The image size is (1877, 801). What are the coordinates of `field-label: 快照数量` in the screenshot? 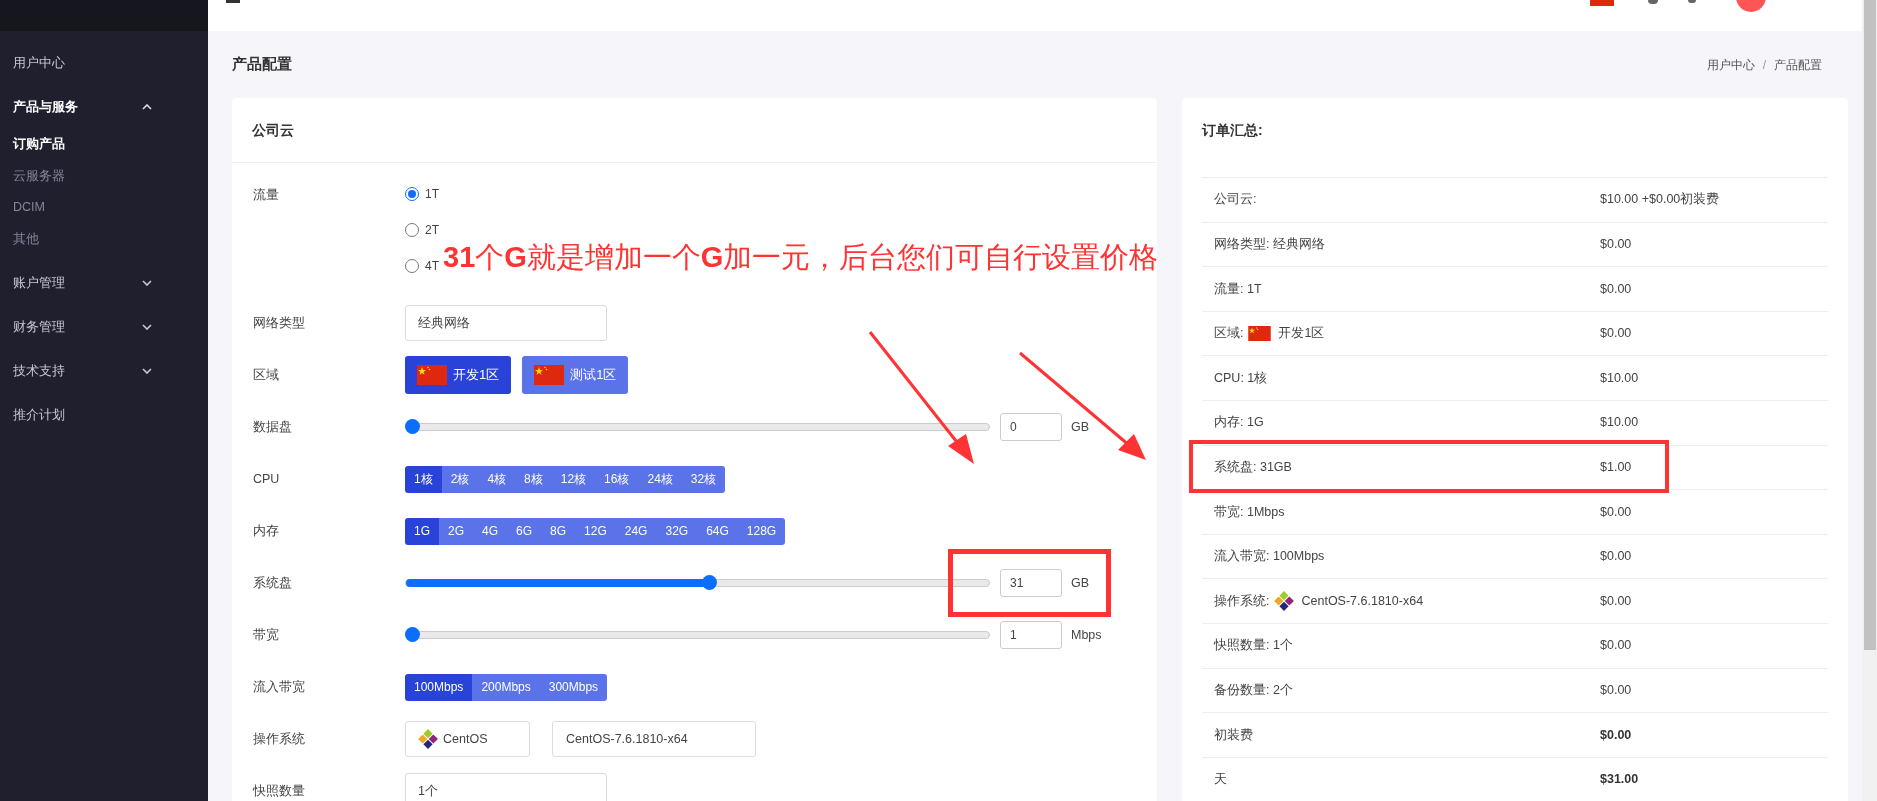 It's located at (279, 791).